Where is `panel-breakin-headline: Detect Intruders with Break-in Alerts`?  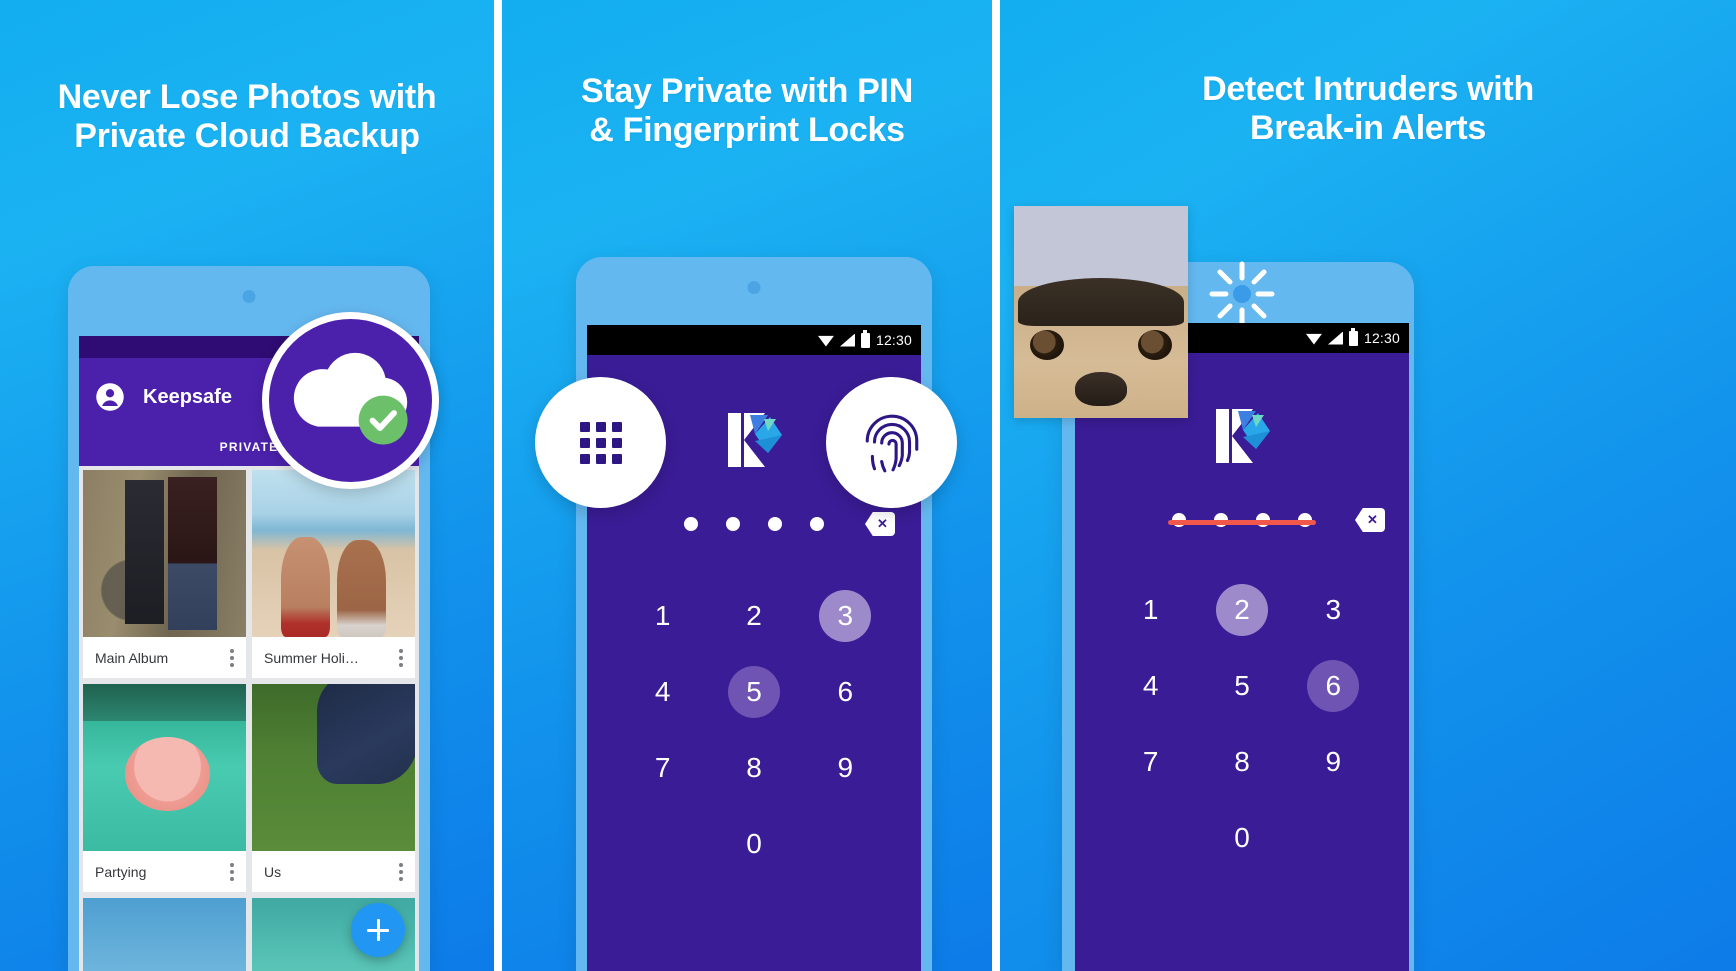 panel-breakin-headline: Detect Intruders with Break-in Alerts is located at coordinates (1368, 109).